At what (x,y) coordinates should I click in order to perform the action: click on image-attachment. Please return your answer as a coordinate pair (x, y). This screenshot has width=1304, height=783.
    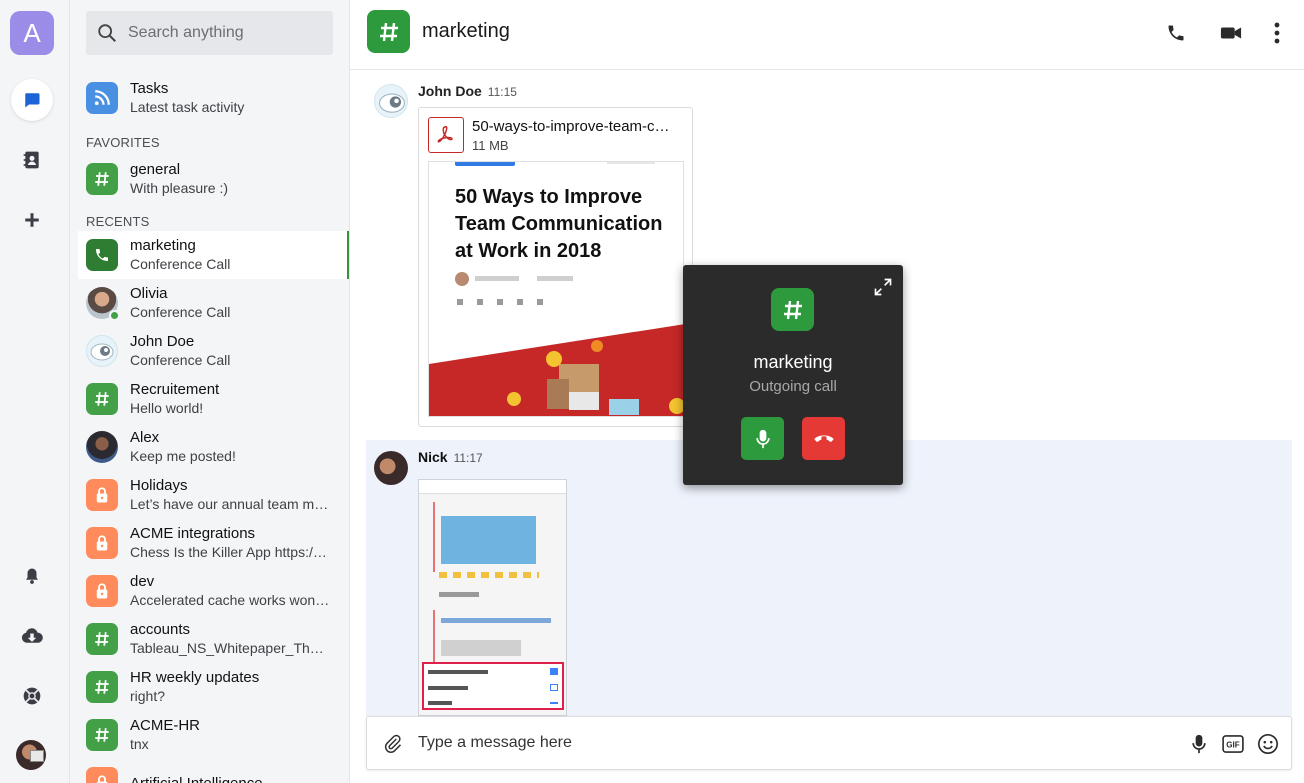
    Looking at the image, I should click on (492, 597).